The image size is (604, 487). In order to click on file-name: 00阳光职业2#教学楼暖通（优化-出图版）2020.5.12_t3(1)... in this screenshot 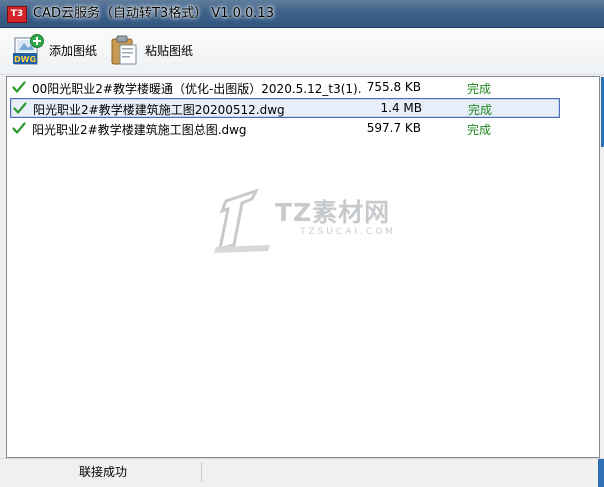, I will do `click(197, 89)`.